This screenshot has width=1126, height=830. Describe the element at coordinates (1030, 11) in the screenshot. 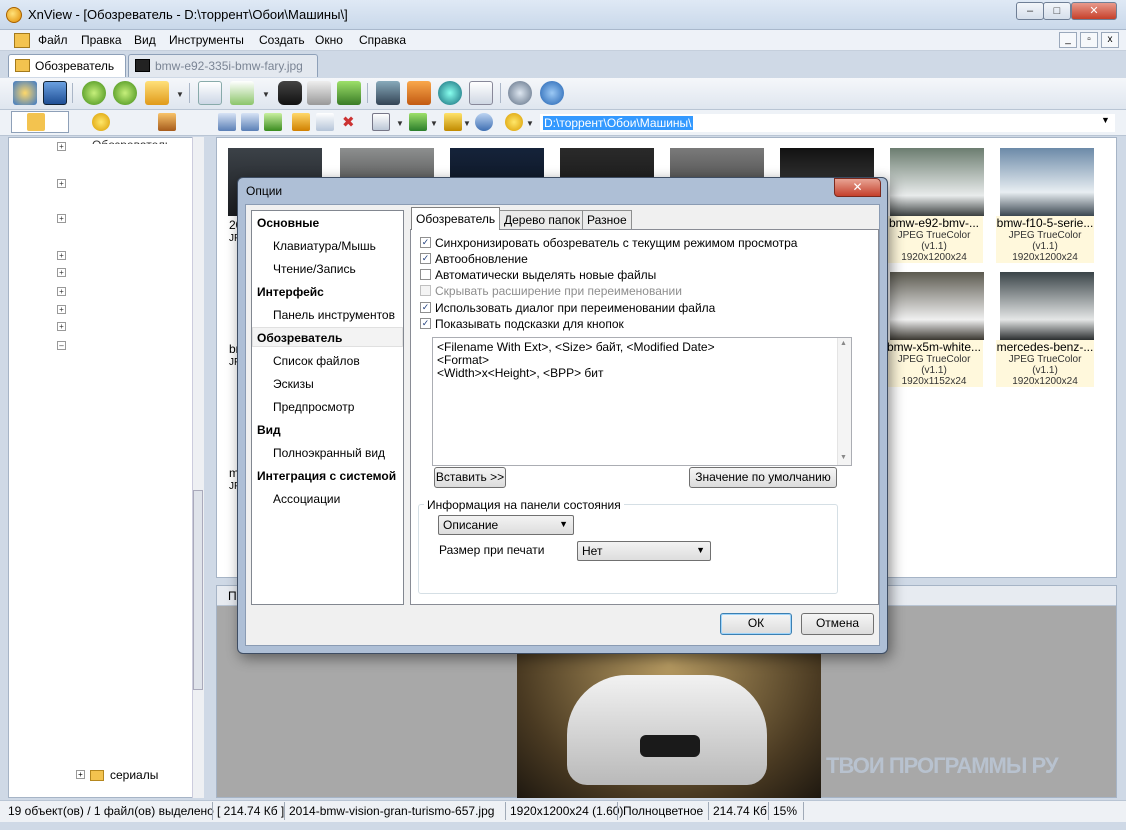

I see `minimize-button: –` at that location.